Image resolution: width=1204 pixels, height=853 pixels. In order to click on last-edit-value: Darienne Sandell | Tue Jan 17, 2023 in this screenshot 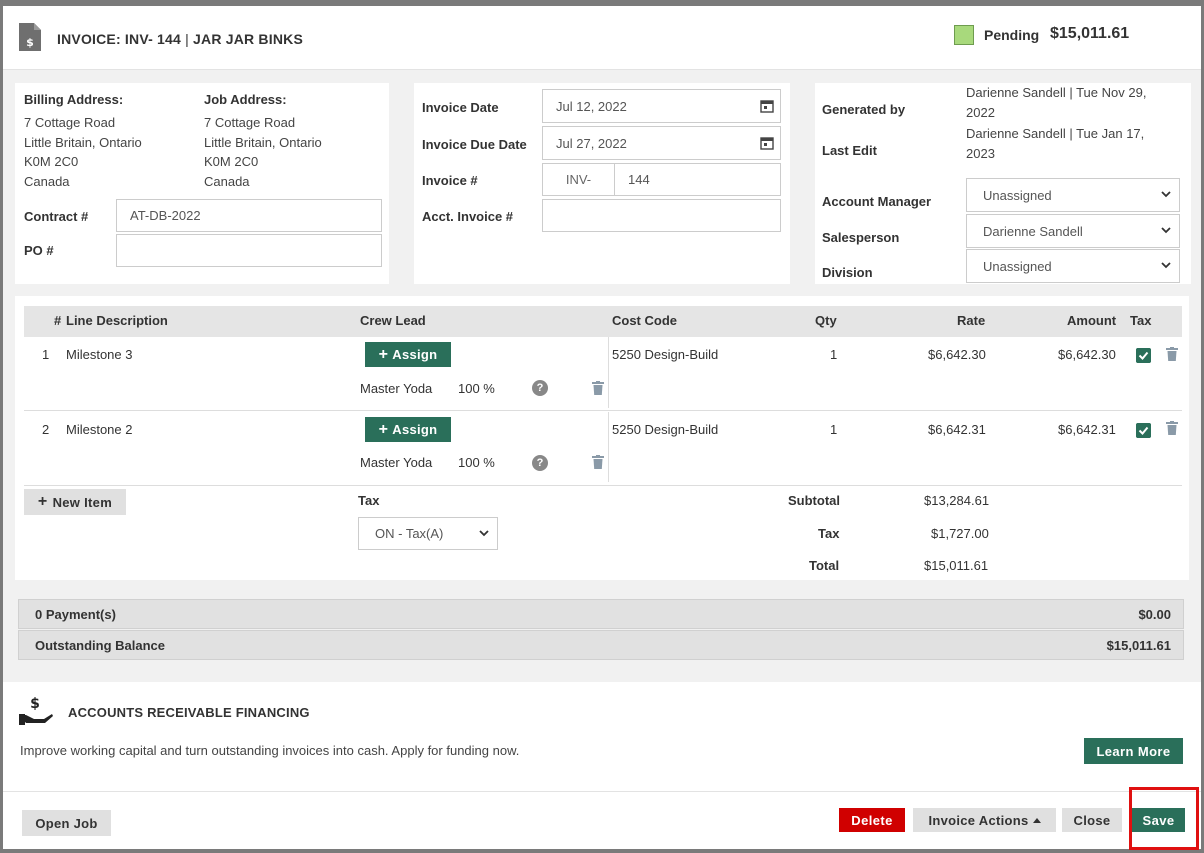, I will do `click(1055, 143)`.